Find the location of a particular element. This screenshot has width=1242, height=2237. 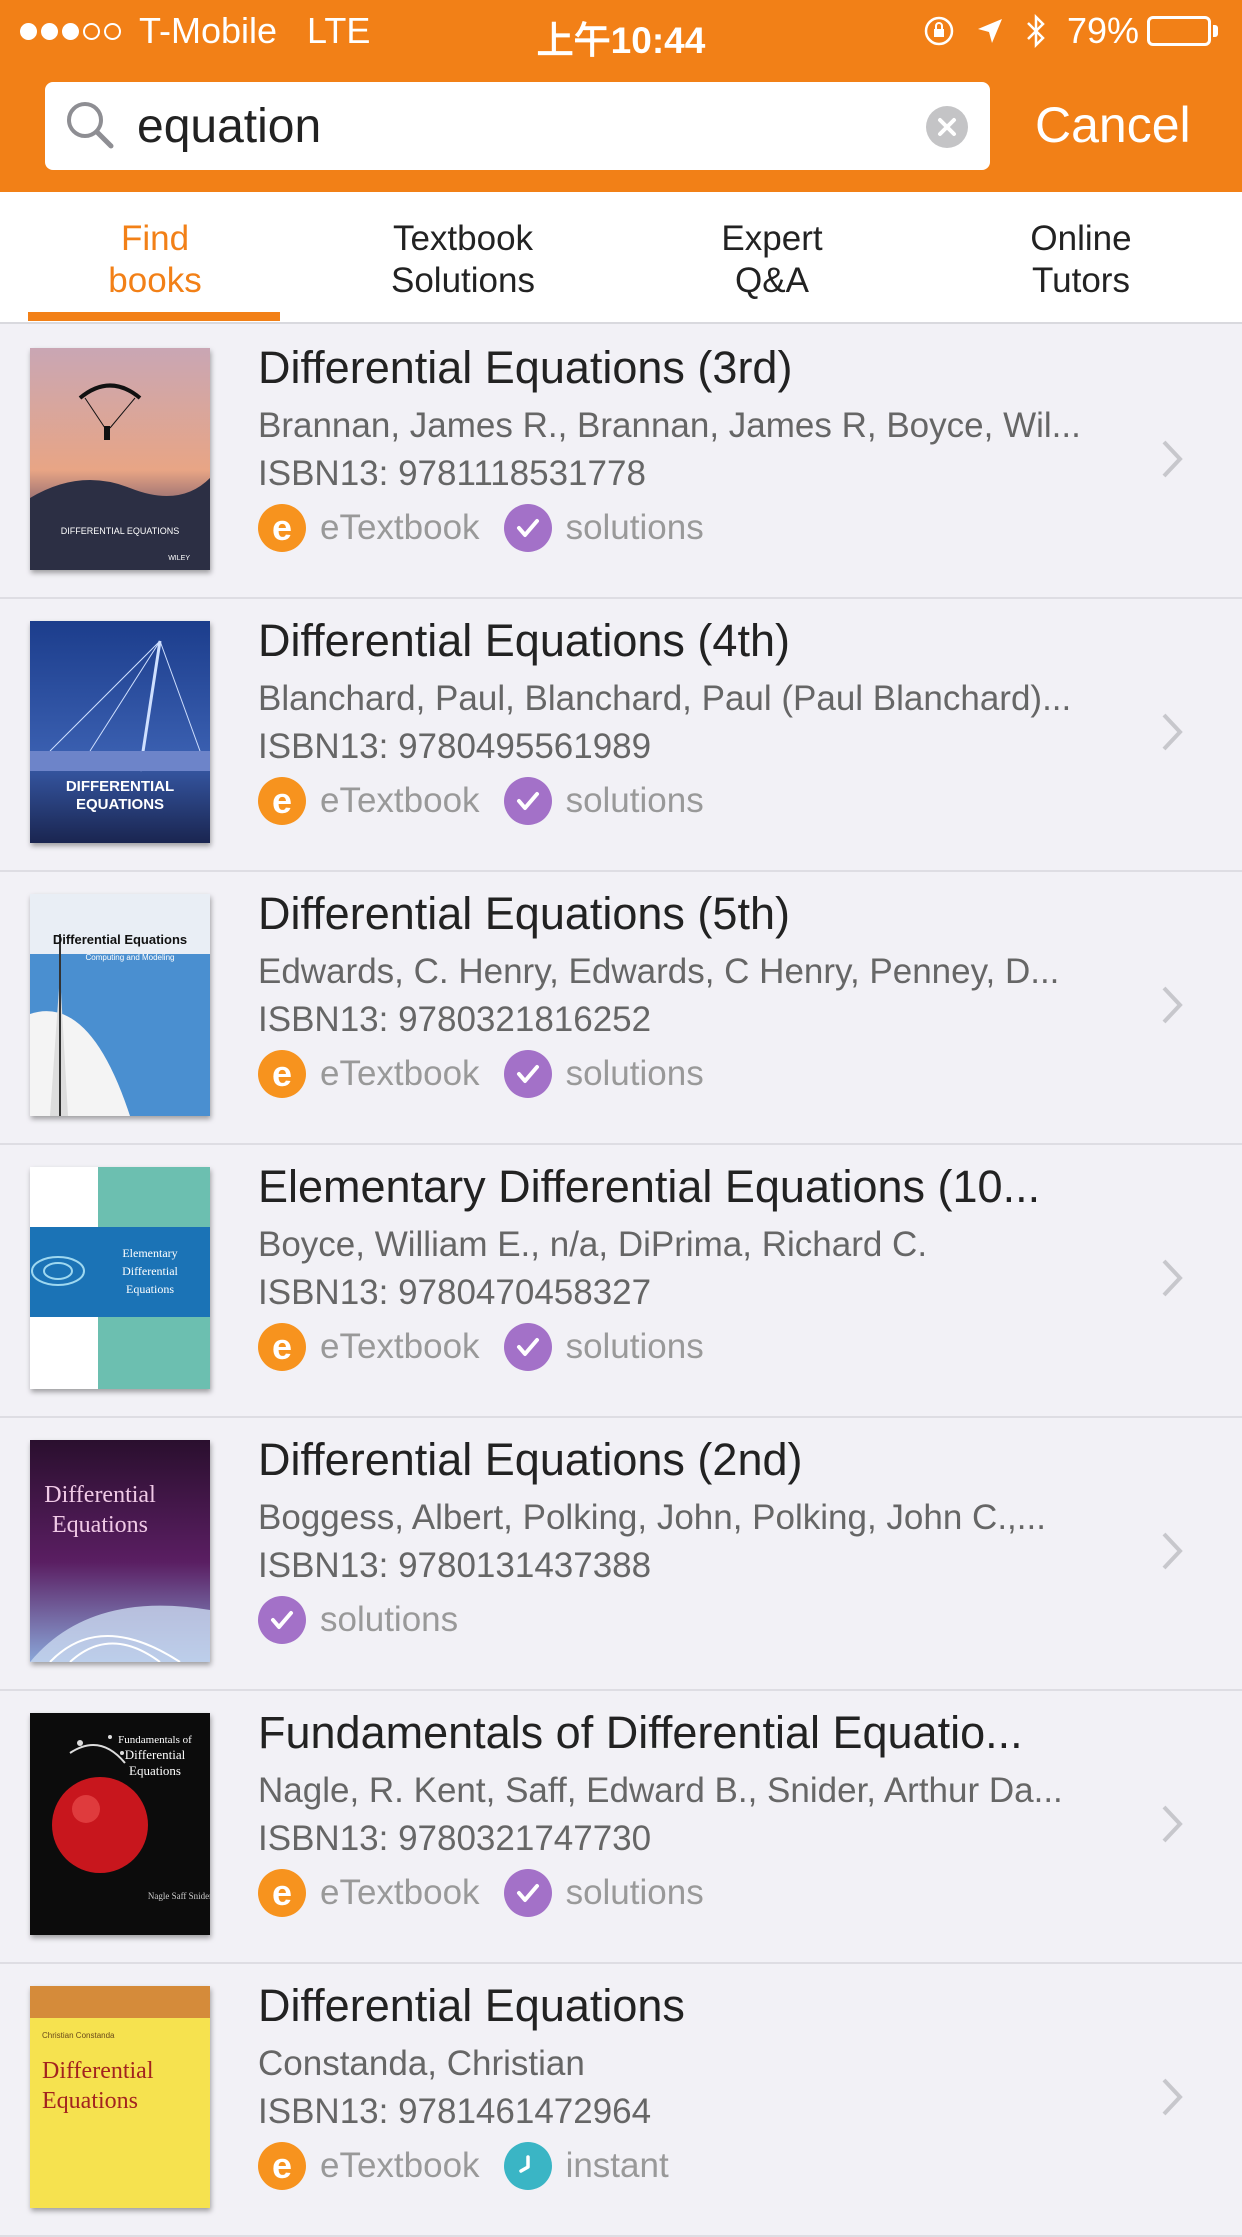

book-cover: DIFFERENTIAL EQUATIONS is located at coordinates (120, 732).